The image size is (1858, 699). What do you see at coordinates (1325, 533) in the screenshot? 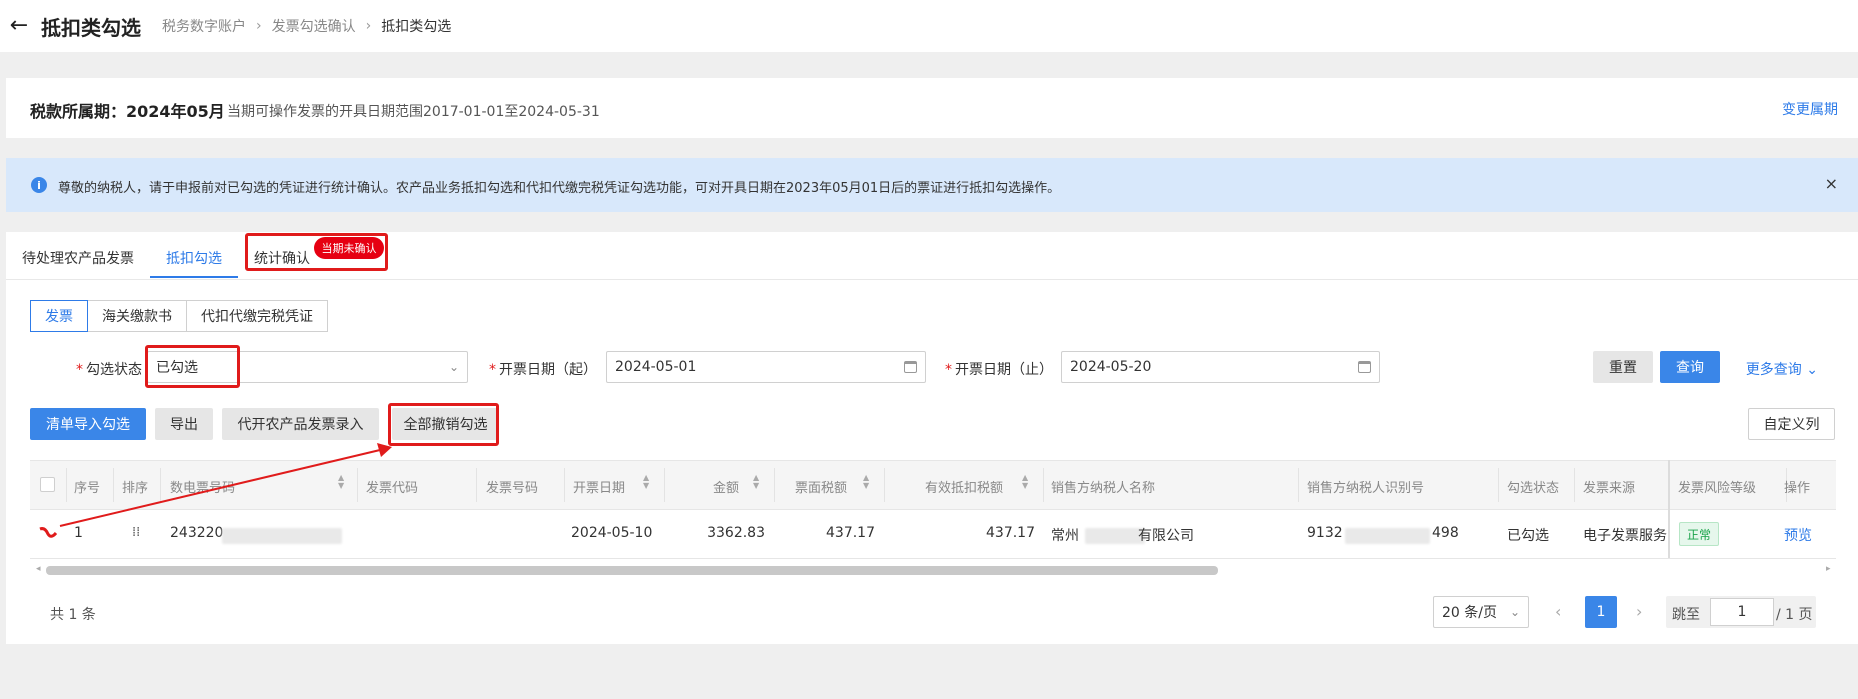
I see `cell-seller-taxid-prefix: 9132` at bounding box center [1325, 533].